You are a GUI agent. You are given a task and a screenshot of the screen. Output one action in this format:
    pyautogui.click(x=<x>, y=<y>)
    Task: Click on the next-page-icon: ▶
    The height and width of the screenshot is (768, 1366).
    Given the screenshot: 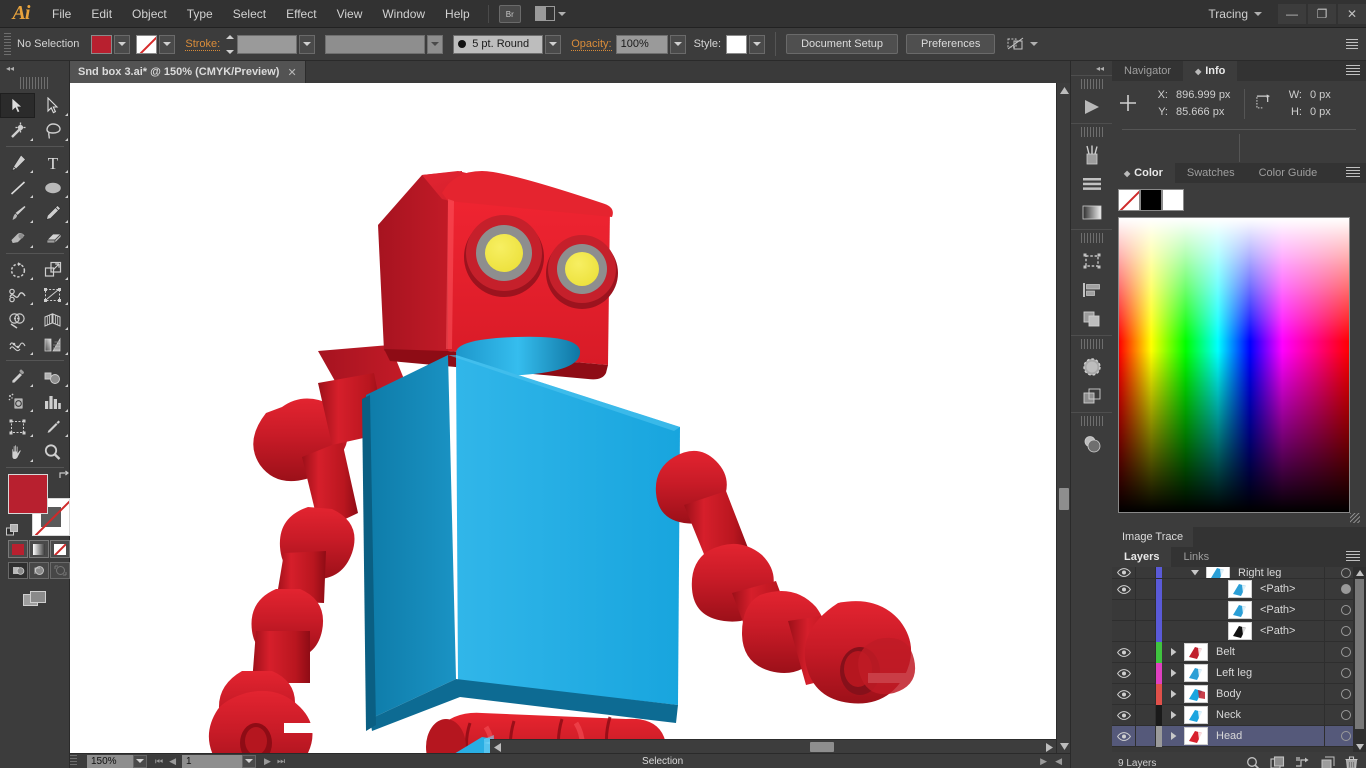 What is the action you would take?
    pyautogui.click(x=267, y=761)
    